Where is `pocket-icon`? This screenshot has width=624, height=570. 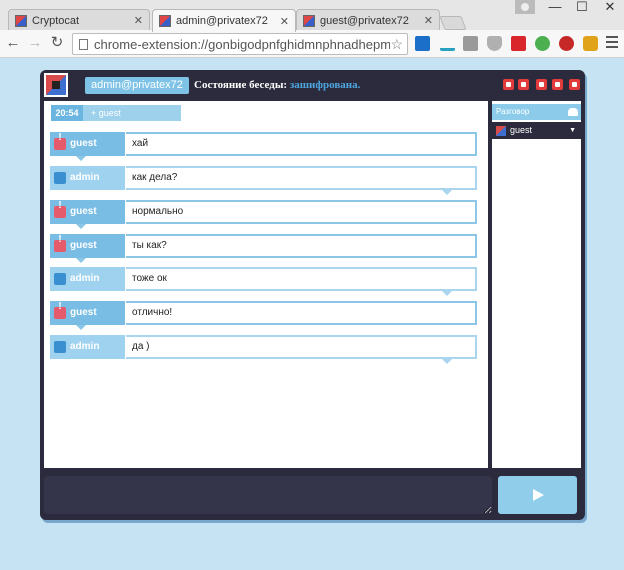
pocket-icon is located at coordinates (494, 43).